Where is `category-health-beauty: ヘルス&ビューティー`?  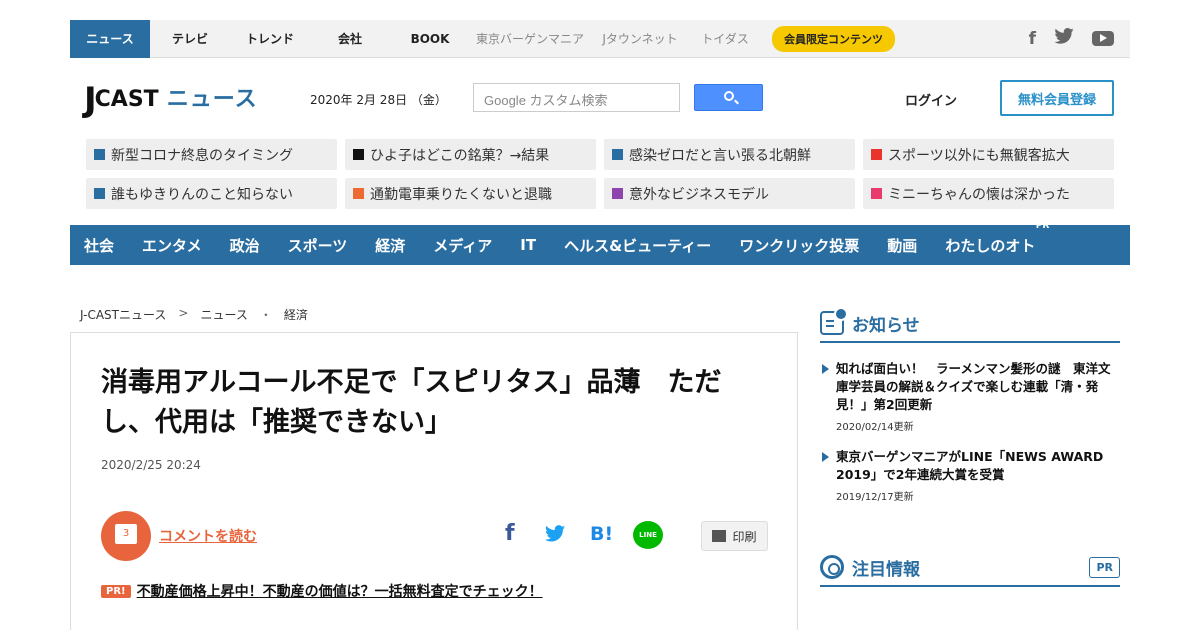
category-health-beauty: ヘルス&ビューティー is located at coordinates (637, 245).